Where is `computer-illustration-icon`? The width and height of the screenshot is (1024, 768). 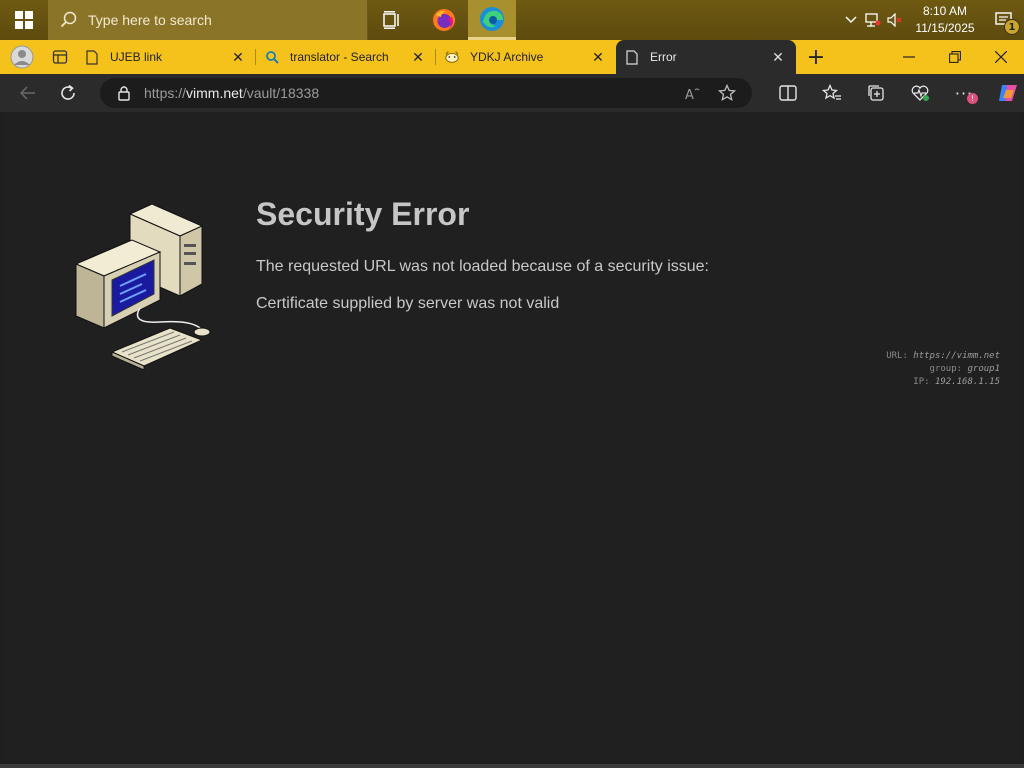
computer-illustration-icon is located at coordinates (142, 287).